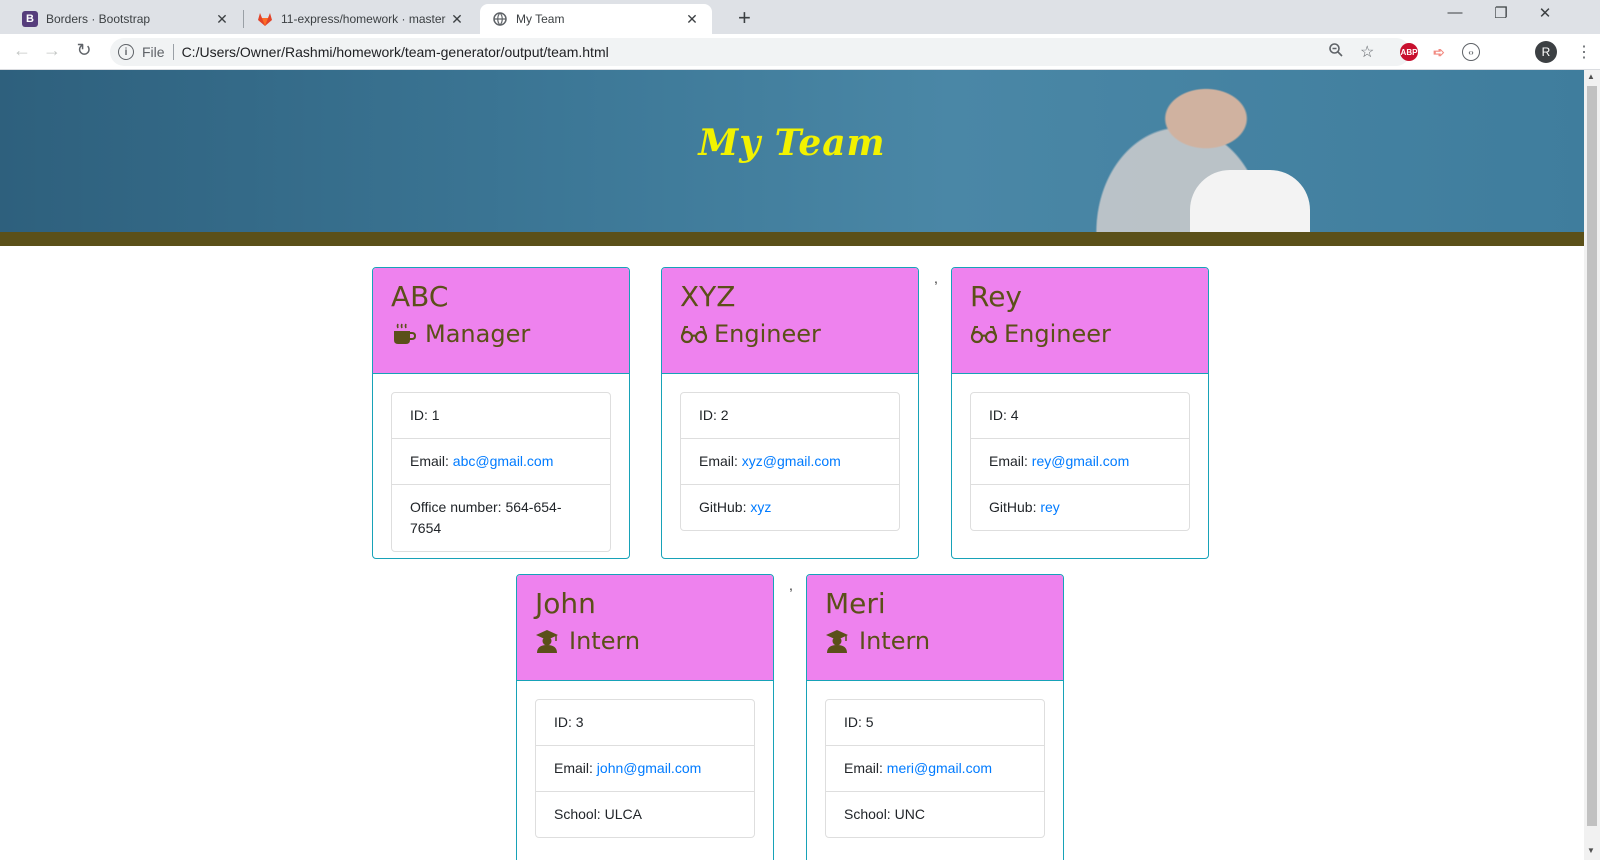 The image size is (1600, 860). What do you see at coordinates (869, 814) in the screenshot?
I see `school-label: School:` at bounding box center [869, 814].